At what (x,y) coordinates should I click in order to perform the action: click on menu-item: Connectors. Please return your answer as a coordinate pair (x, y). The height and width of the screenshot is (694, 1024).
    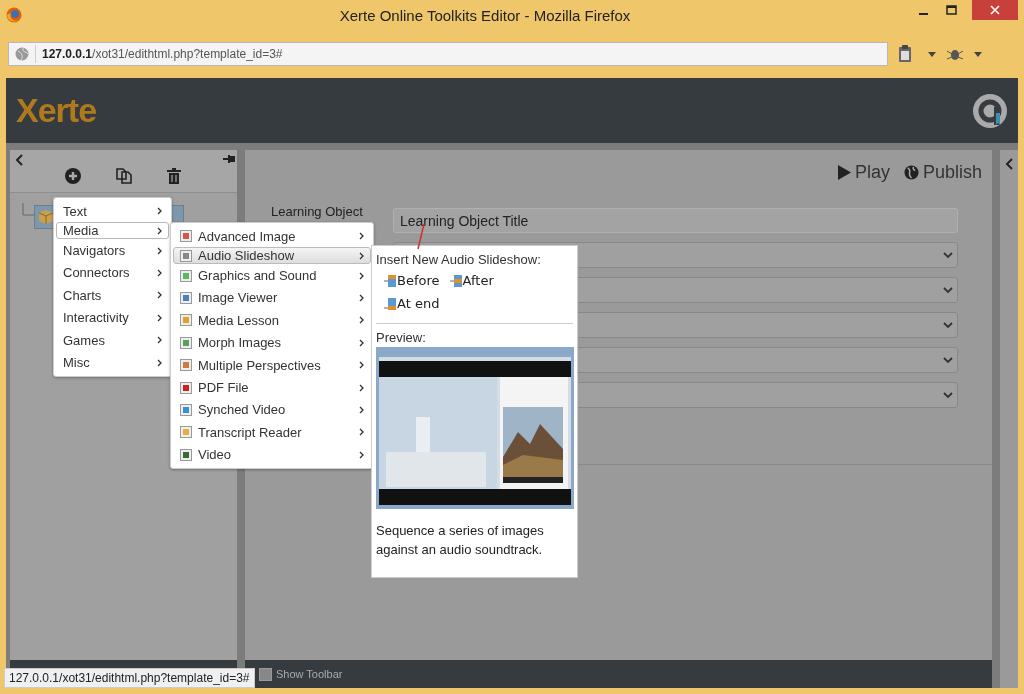
    Looking at the image, I should click on (112, 273).